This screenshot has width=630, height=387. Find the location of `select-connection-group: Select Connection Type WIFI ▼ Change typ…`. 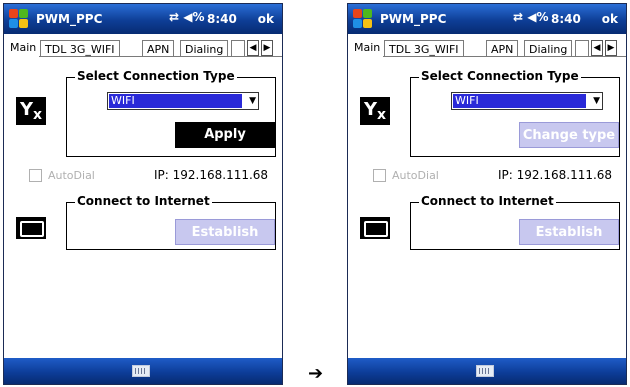

select-connection-group: Select Connection Type WIFI ▼ Change typ… is located at coordinates (515, 113).